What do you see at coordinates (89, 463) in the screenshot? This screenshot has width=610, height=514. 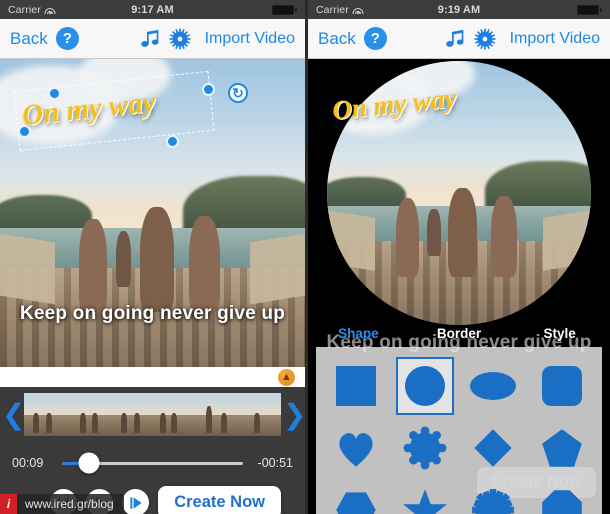 I see `scrubber-knob` at bounding box center [89, 463].